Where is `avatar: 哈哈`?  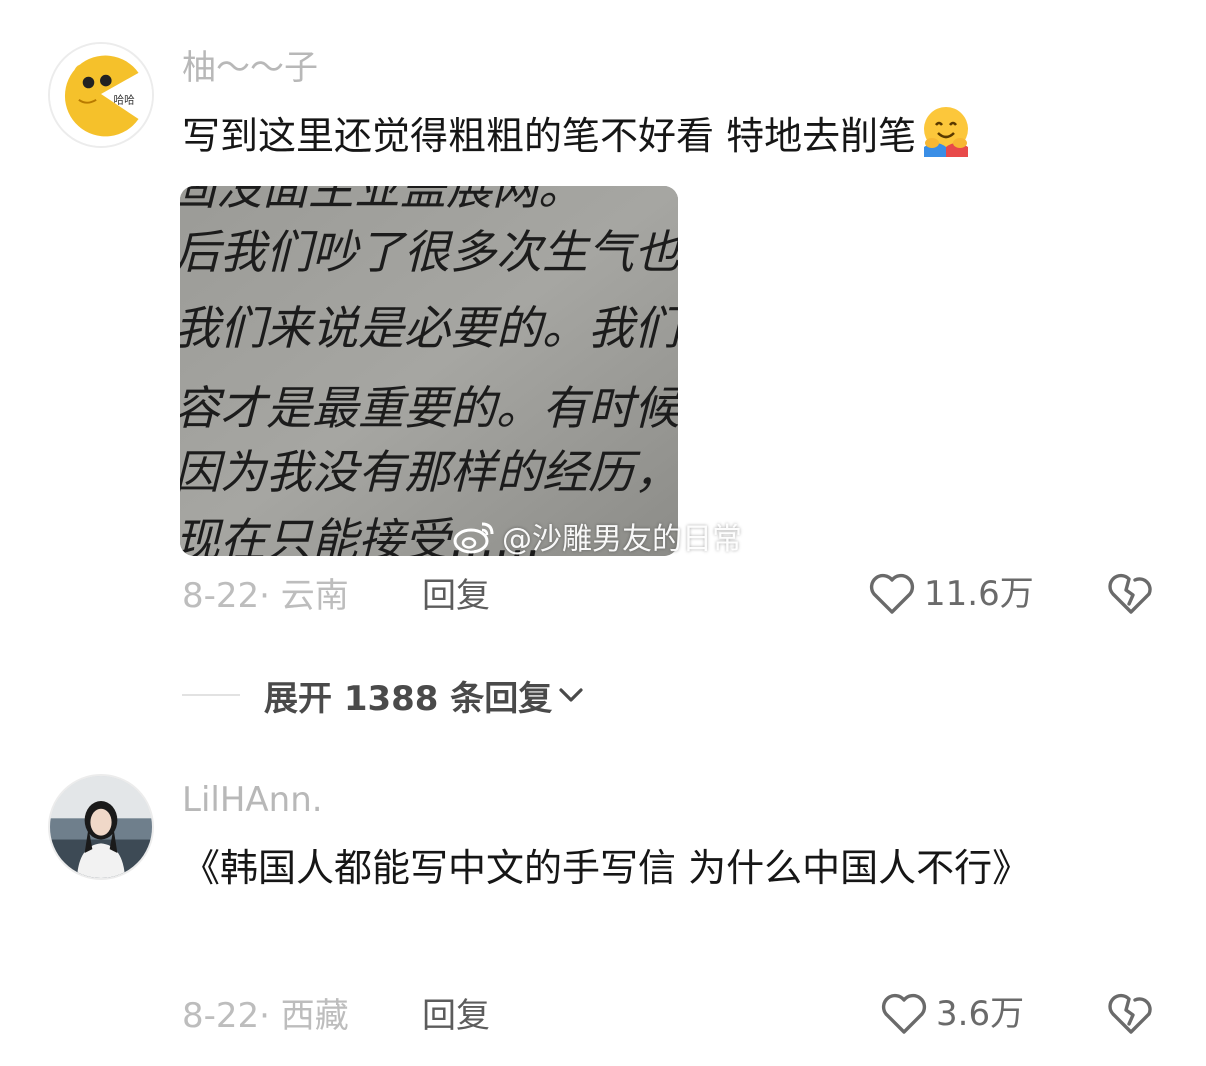
avatar: 哈哈 is located at coordinates (101, 95).